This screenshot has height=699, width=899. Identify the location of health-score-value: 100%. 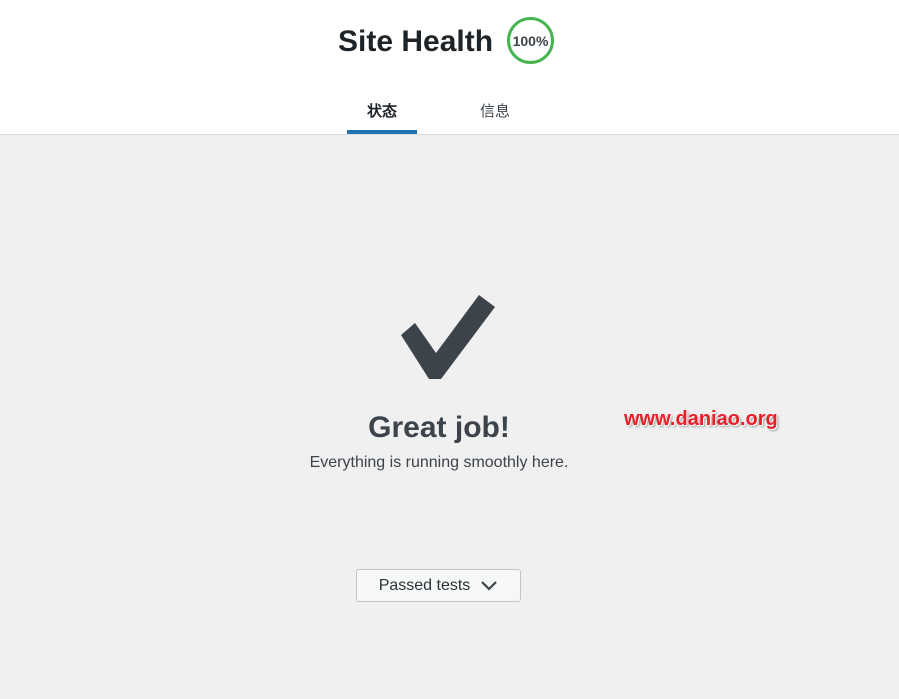
(530, 40).